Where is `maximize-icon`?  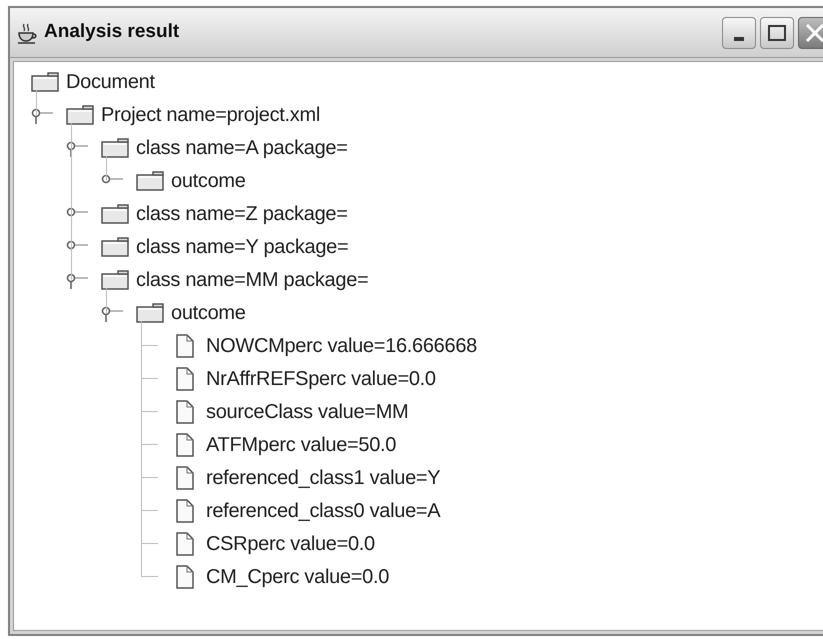 maximize-icon is located at coordinates (777, 32).